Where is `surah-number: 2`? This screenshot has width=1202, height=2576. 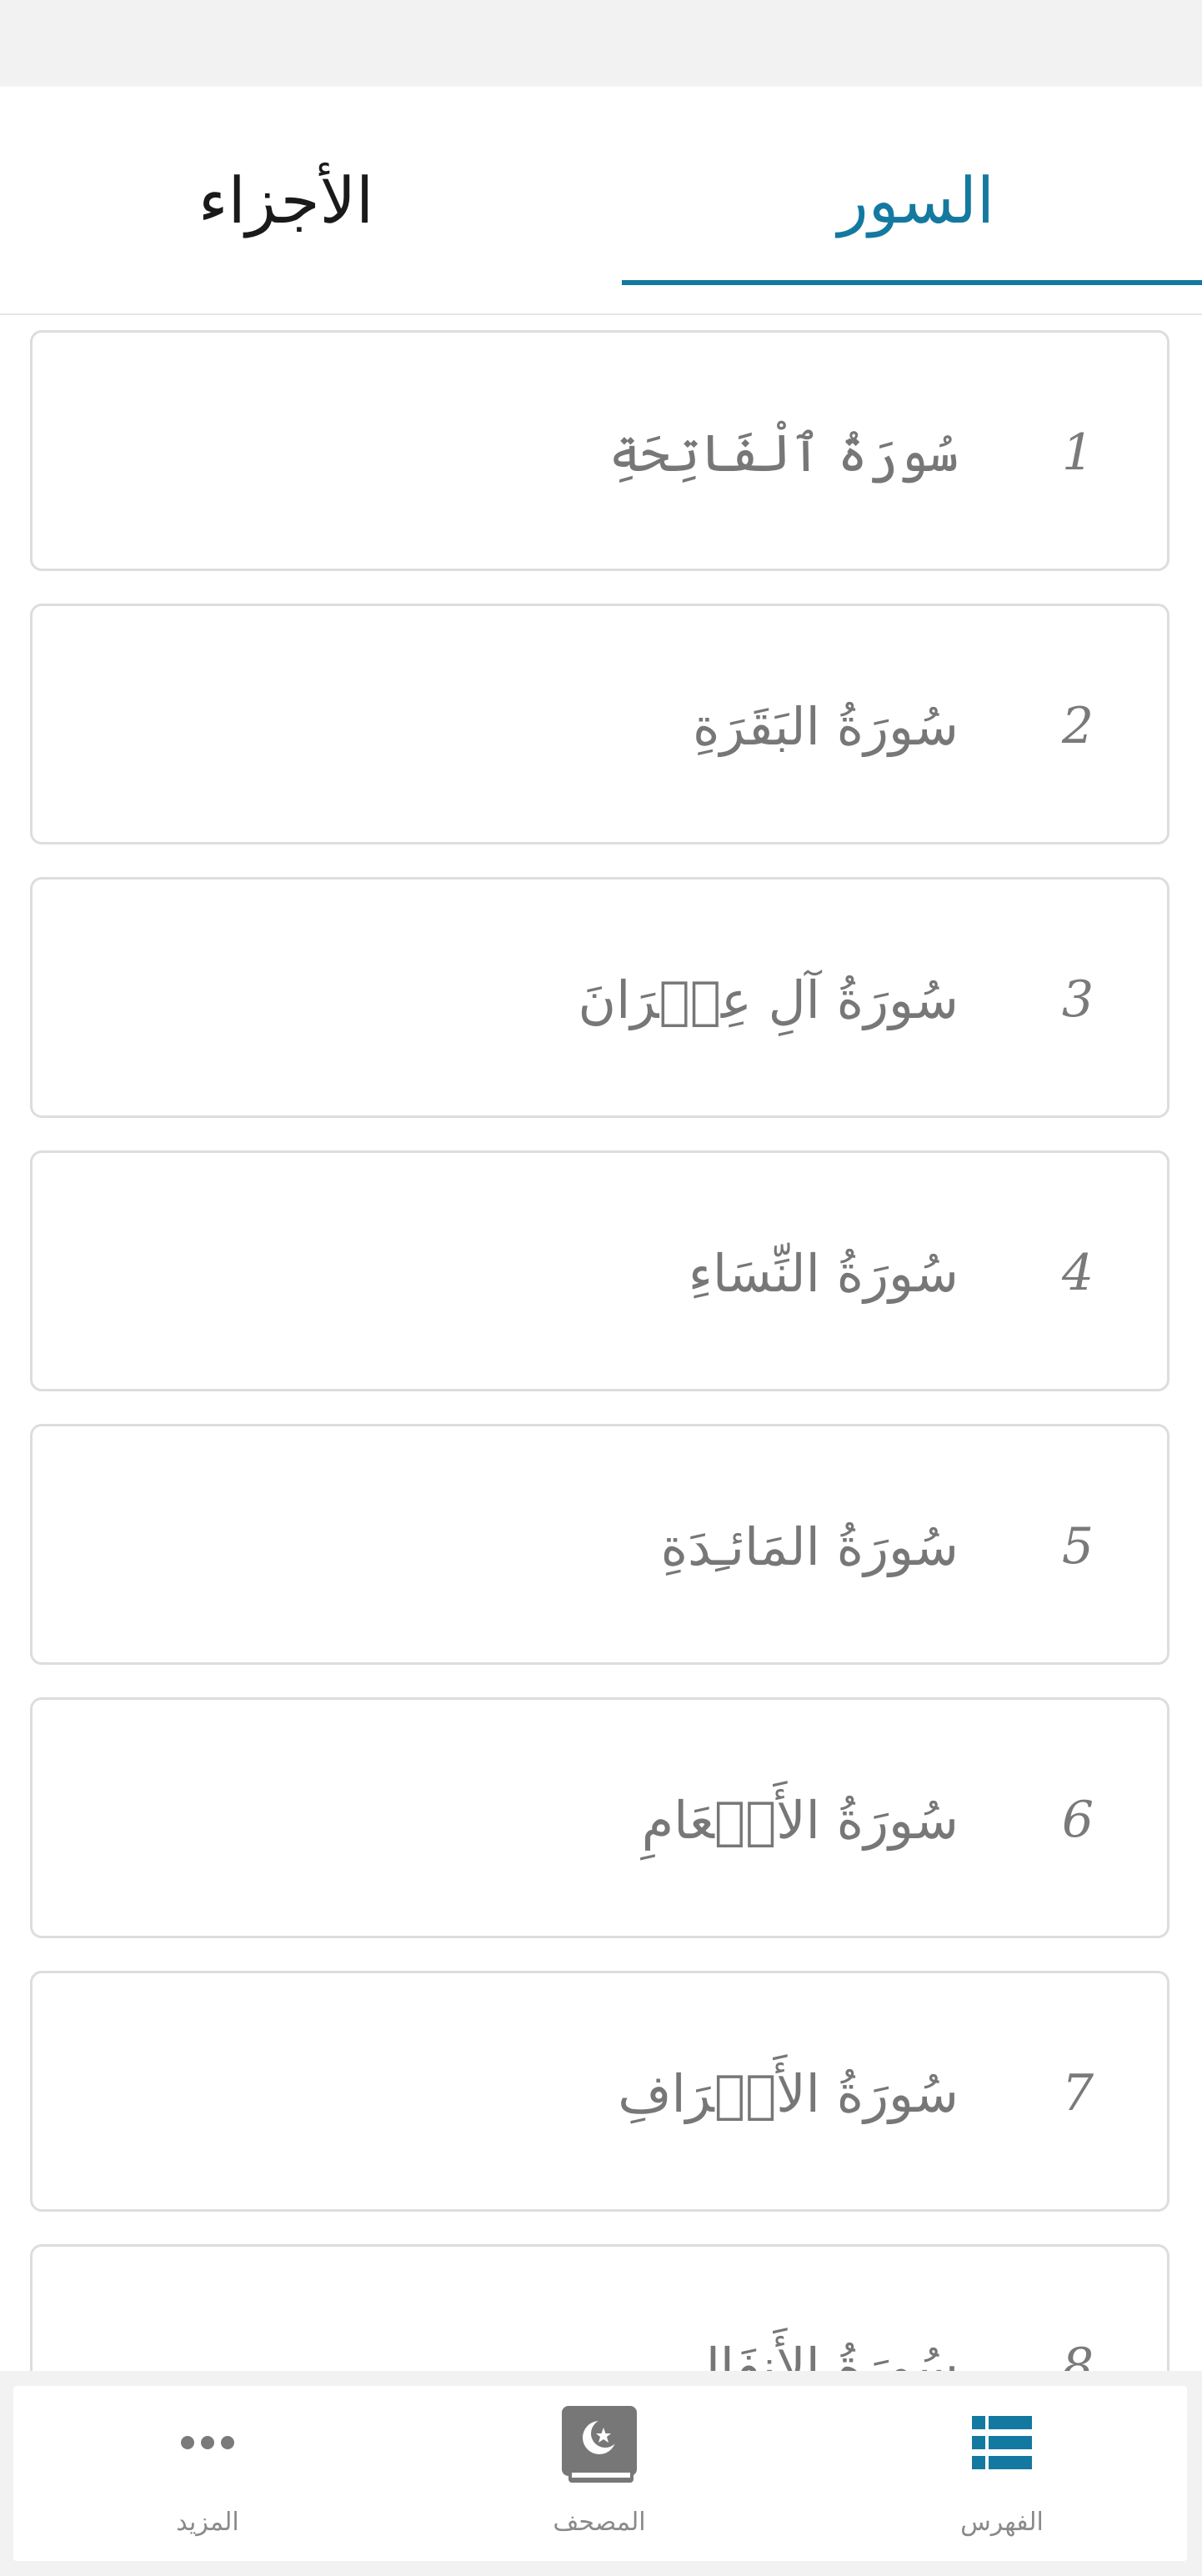
surah-number: 2 is located at coordinates (1077, 726).